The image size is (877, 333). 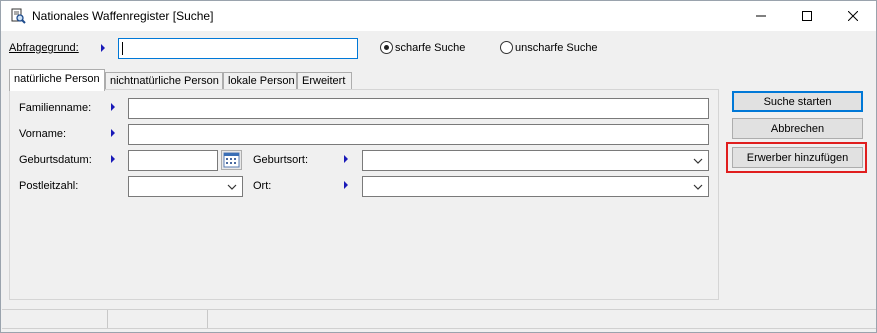 I want to click on maximize-button, so click(x=807, y=16).